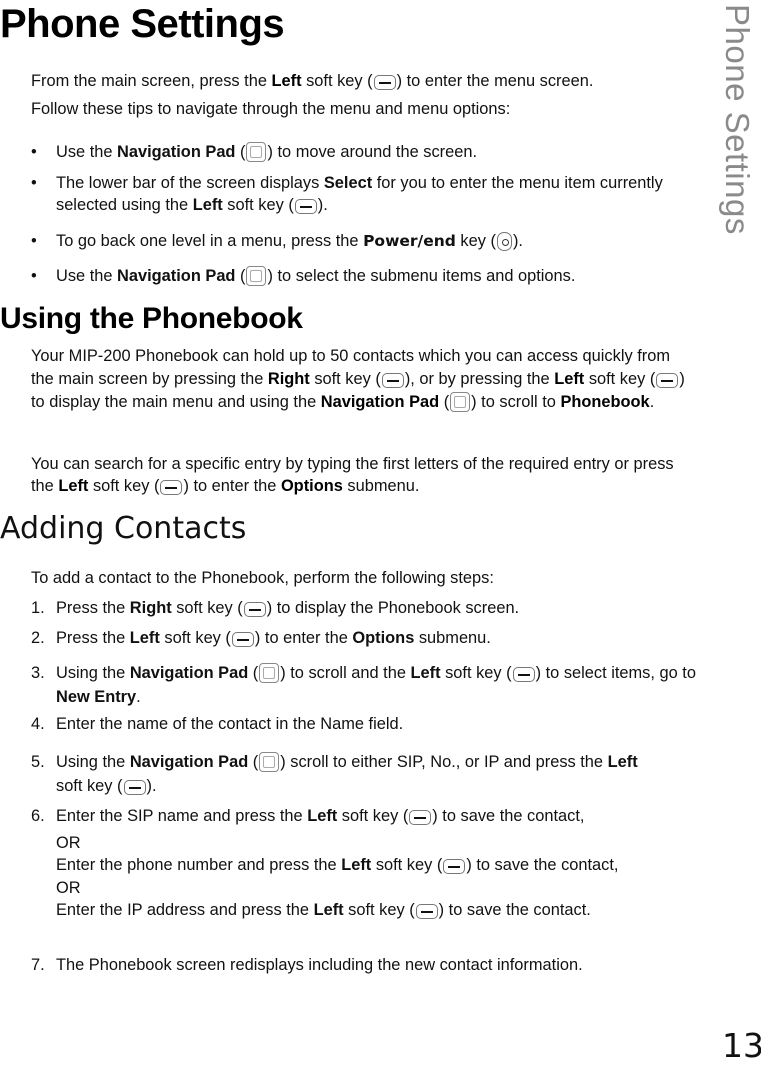  Describe the element at coordinates (142, 24) in the screenshot. I see `page-title: Phone Settings` at that location.